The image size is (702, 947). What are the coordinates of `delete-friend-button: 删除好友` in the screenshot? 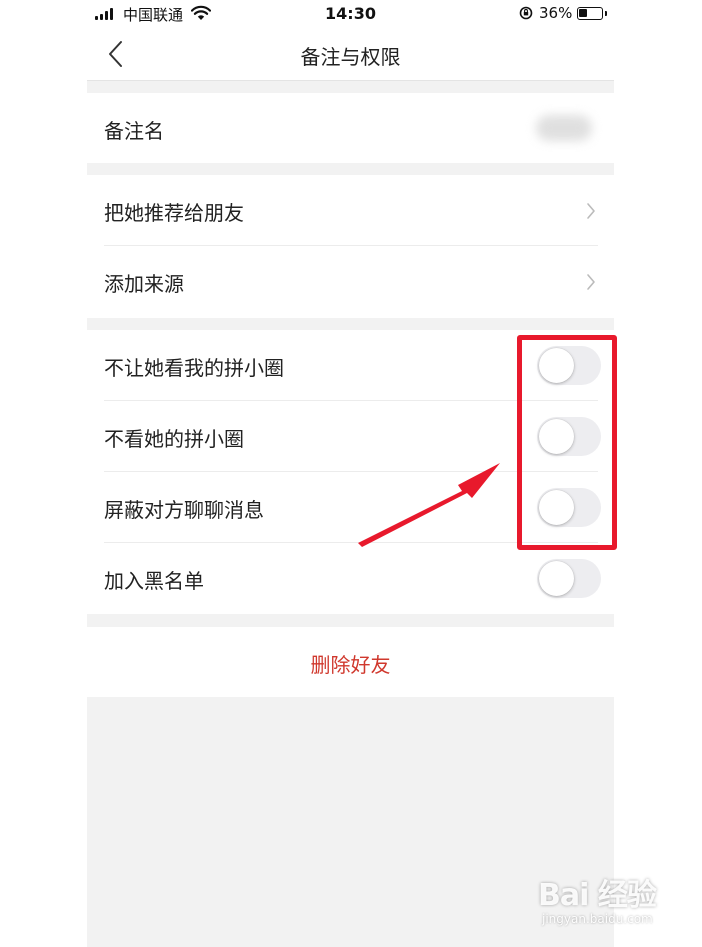 It's located at (350, 662).